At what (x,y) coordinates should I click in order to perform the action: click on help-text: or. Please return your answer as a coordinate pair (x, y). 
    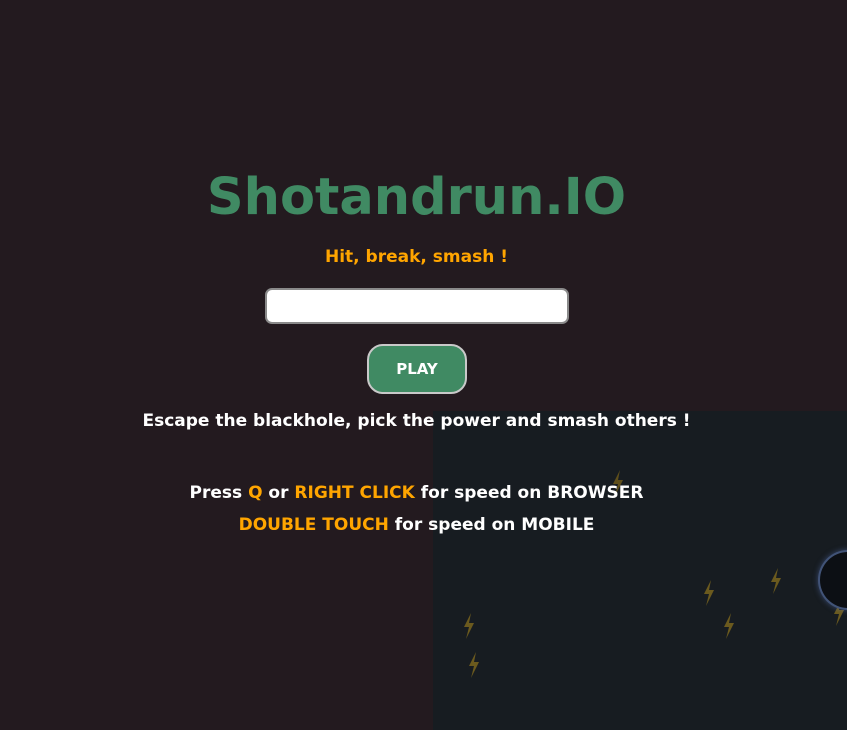
    Looking at the image, I should click on (278, 493).